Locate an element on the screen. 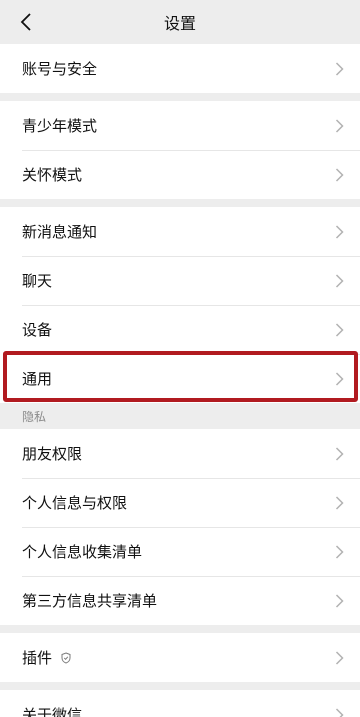 The image size is (360, 717). settings-item-label: 通用 is located at coordinates (37, 379).